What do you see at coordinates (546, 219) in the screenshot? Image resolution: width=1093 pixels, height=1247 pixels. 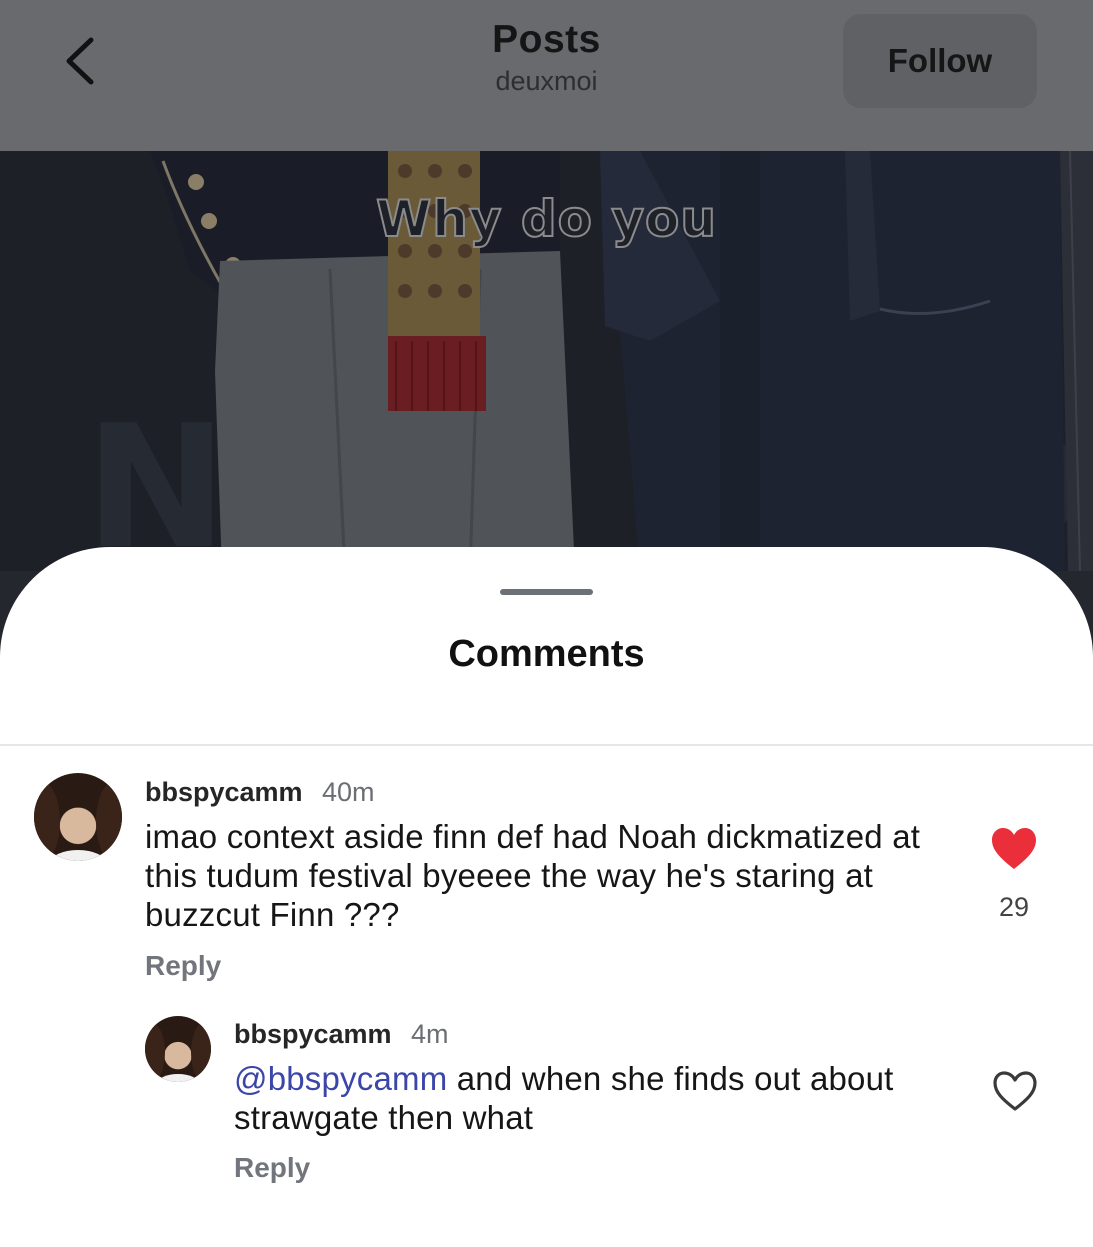 I see `post-overlay-caption: Why do you` at bounding box center [546, 219].